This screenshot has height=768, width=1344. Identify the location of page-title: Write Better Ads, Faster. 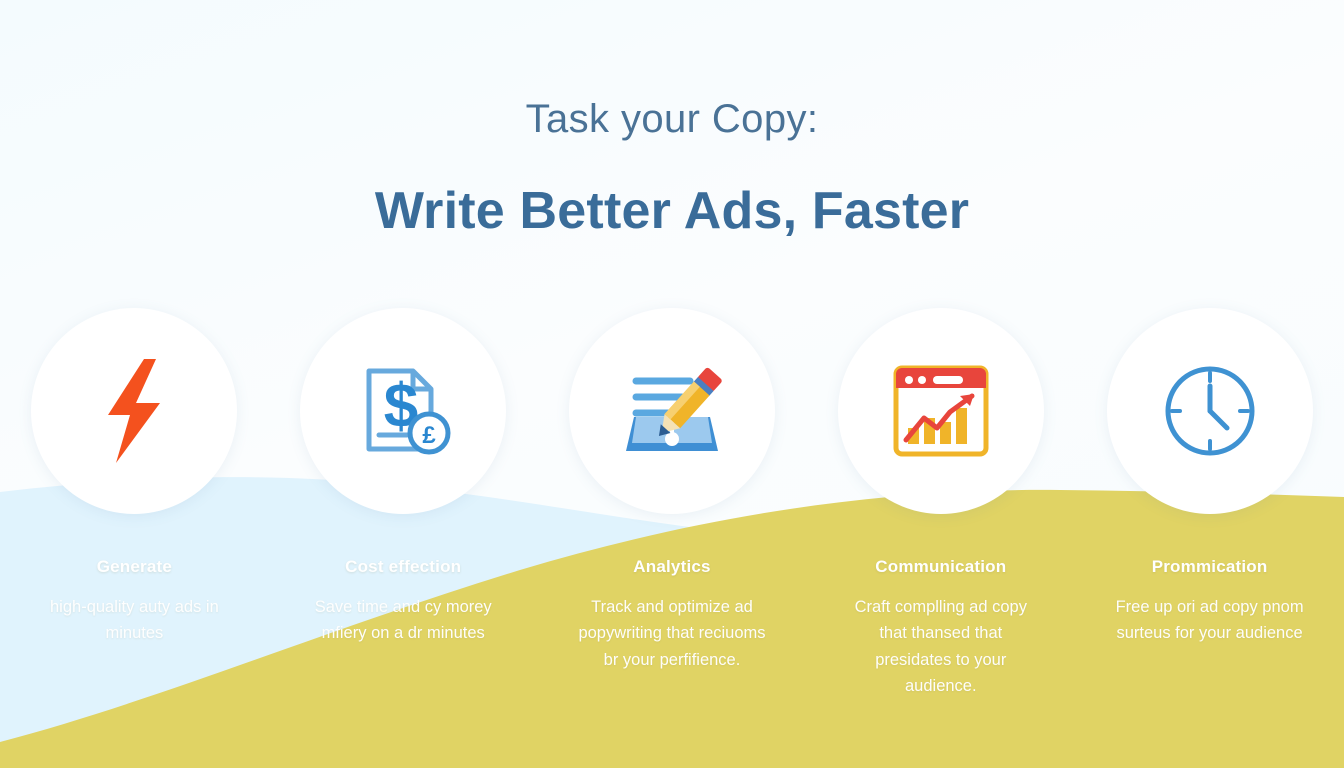
(672, 211).